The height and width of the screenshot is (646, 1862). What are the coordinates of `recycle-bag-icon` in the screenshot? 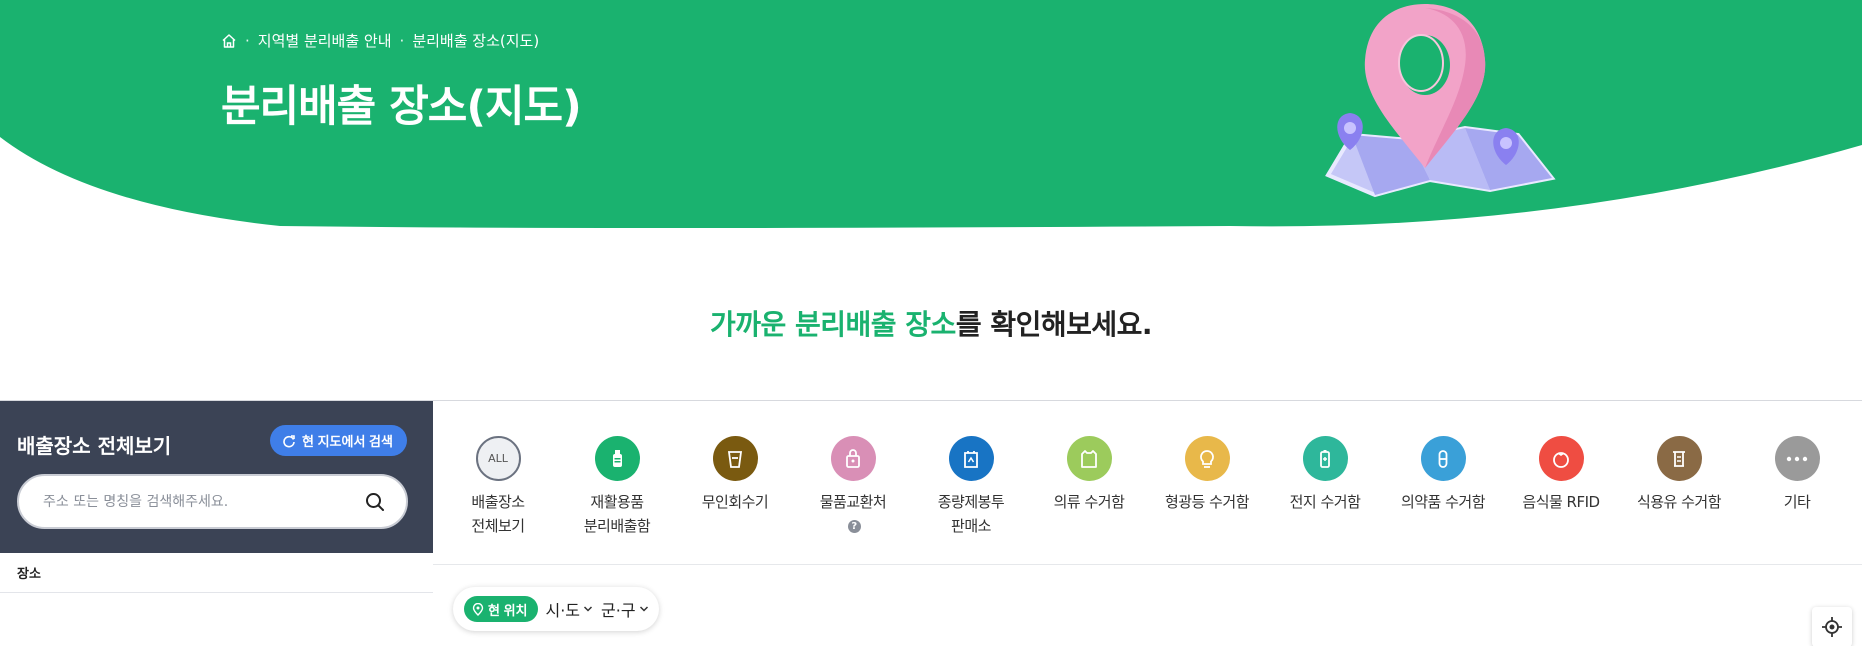 It's located at (971, 458).